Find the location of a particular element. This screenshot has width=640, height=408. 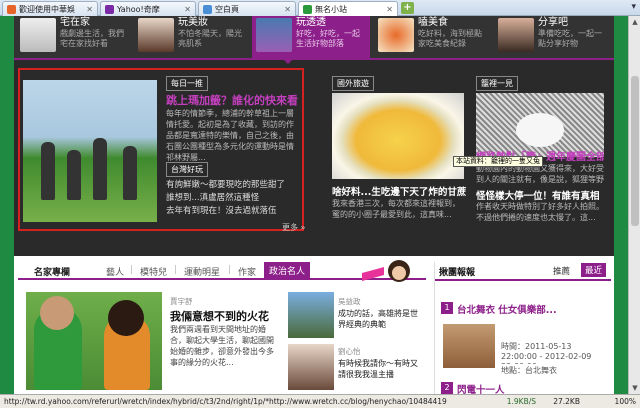

browser-tab-3: 空白頁 ✕ is located at coordinates (247, 8).